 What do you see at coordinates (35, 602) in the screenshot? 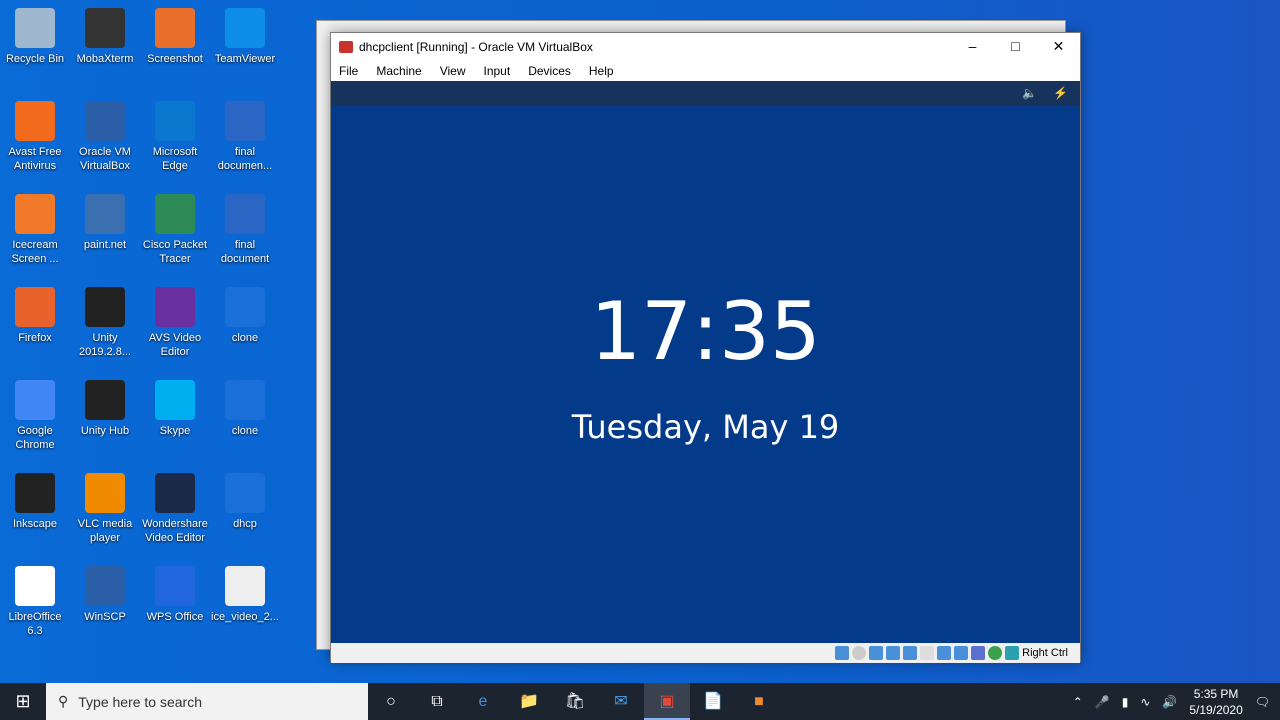
I see `desktop-icon: LibreOffice 6.3` at bounding box center [35, 602].